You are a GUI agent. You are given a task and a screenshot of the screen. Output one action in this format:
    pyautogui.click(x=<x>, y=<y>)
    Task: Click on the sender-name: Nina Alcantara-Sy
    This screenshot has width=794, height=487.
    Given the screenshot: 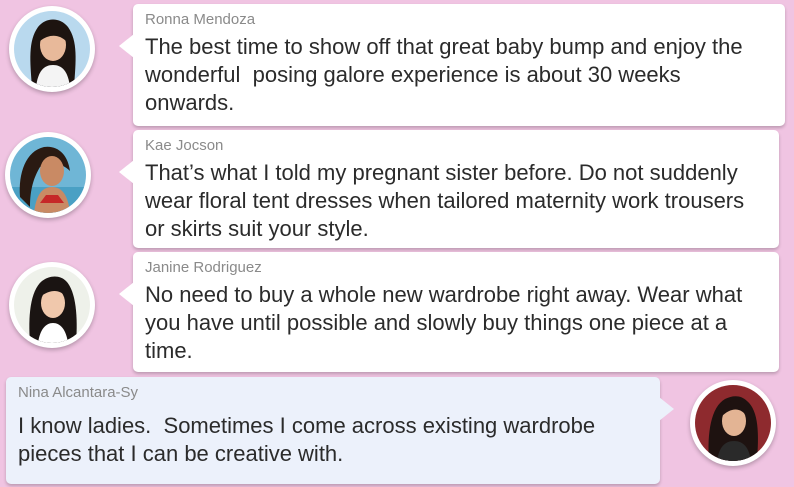 What is the action you would take?
    pyautogui.click(x=78, y=392)
    